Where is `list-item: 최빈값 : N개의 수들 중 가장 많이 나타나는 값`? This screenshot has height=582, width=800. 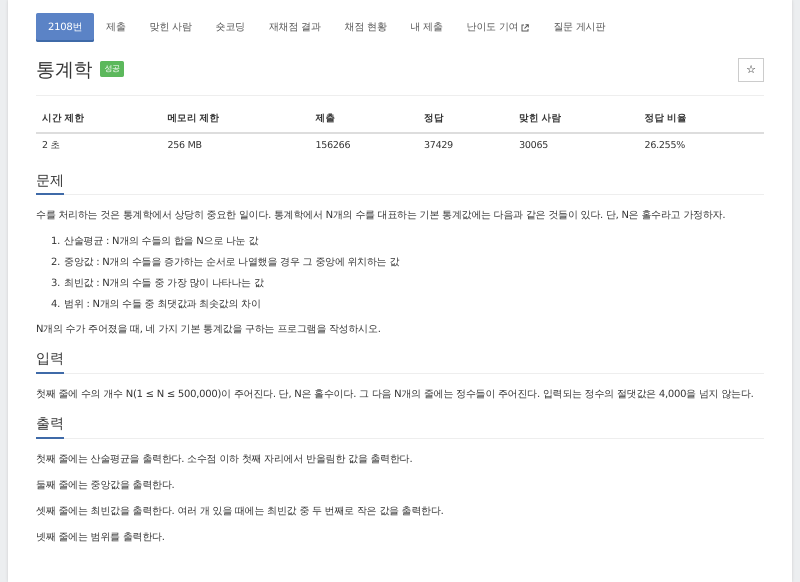 list-item: 최빈값 : N개의 수들 중 가장 많이 나타나는 값 is located at coordinates (164, 284).